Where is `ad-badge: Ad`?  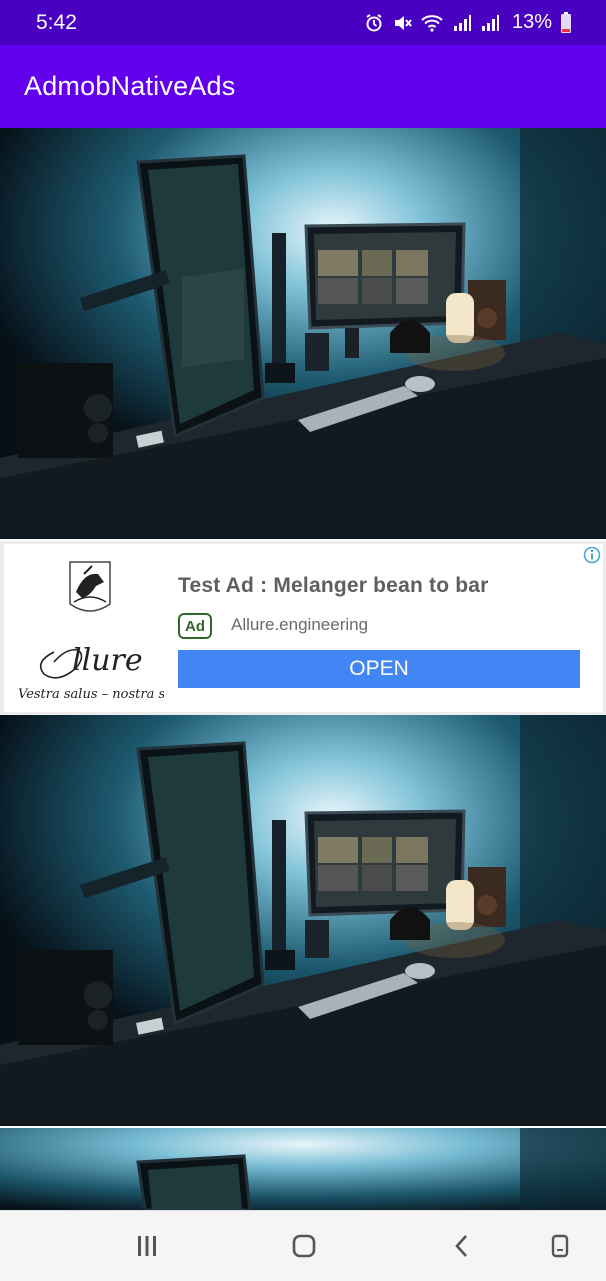 ad-badge: Ad is located at coordinates (195, 626).